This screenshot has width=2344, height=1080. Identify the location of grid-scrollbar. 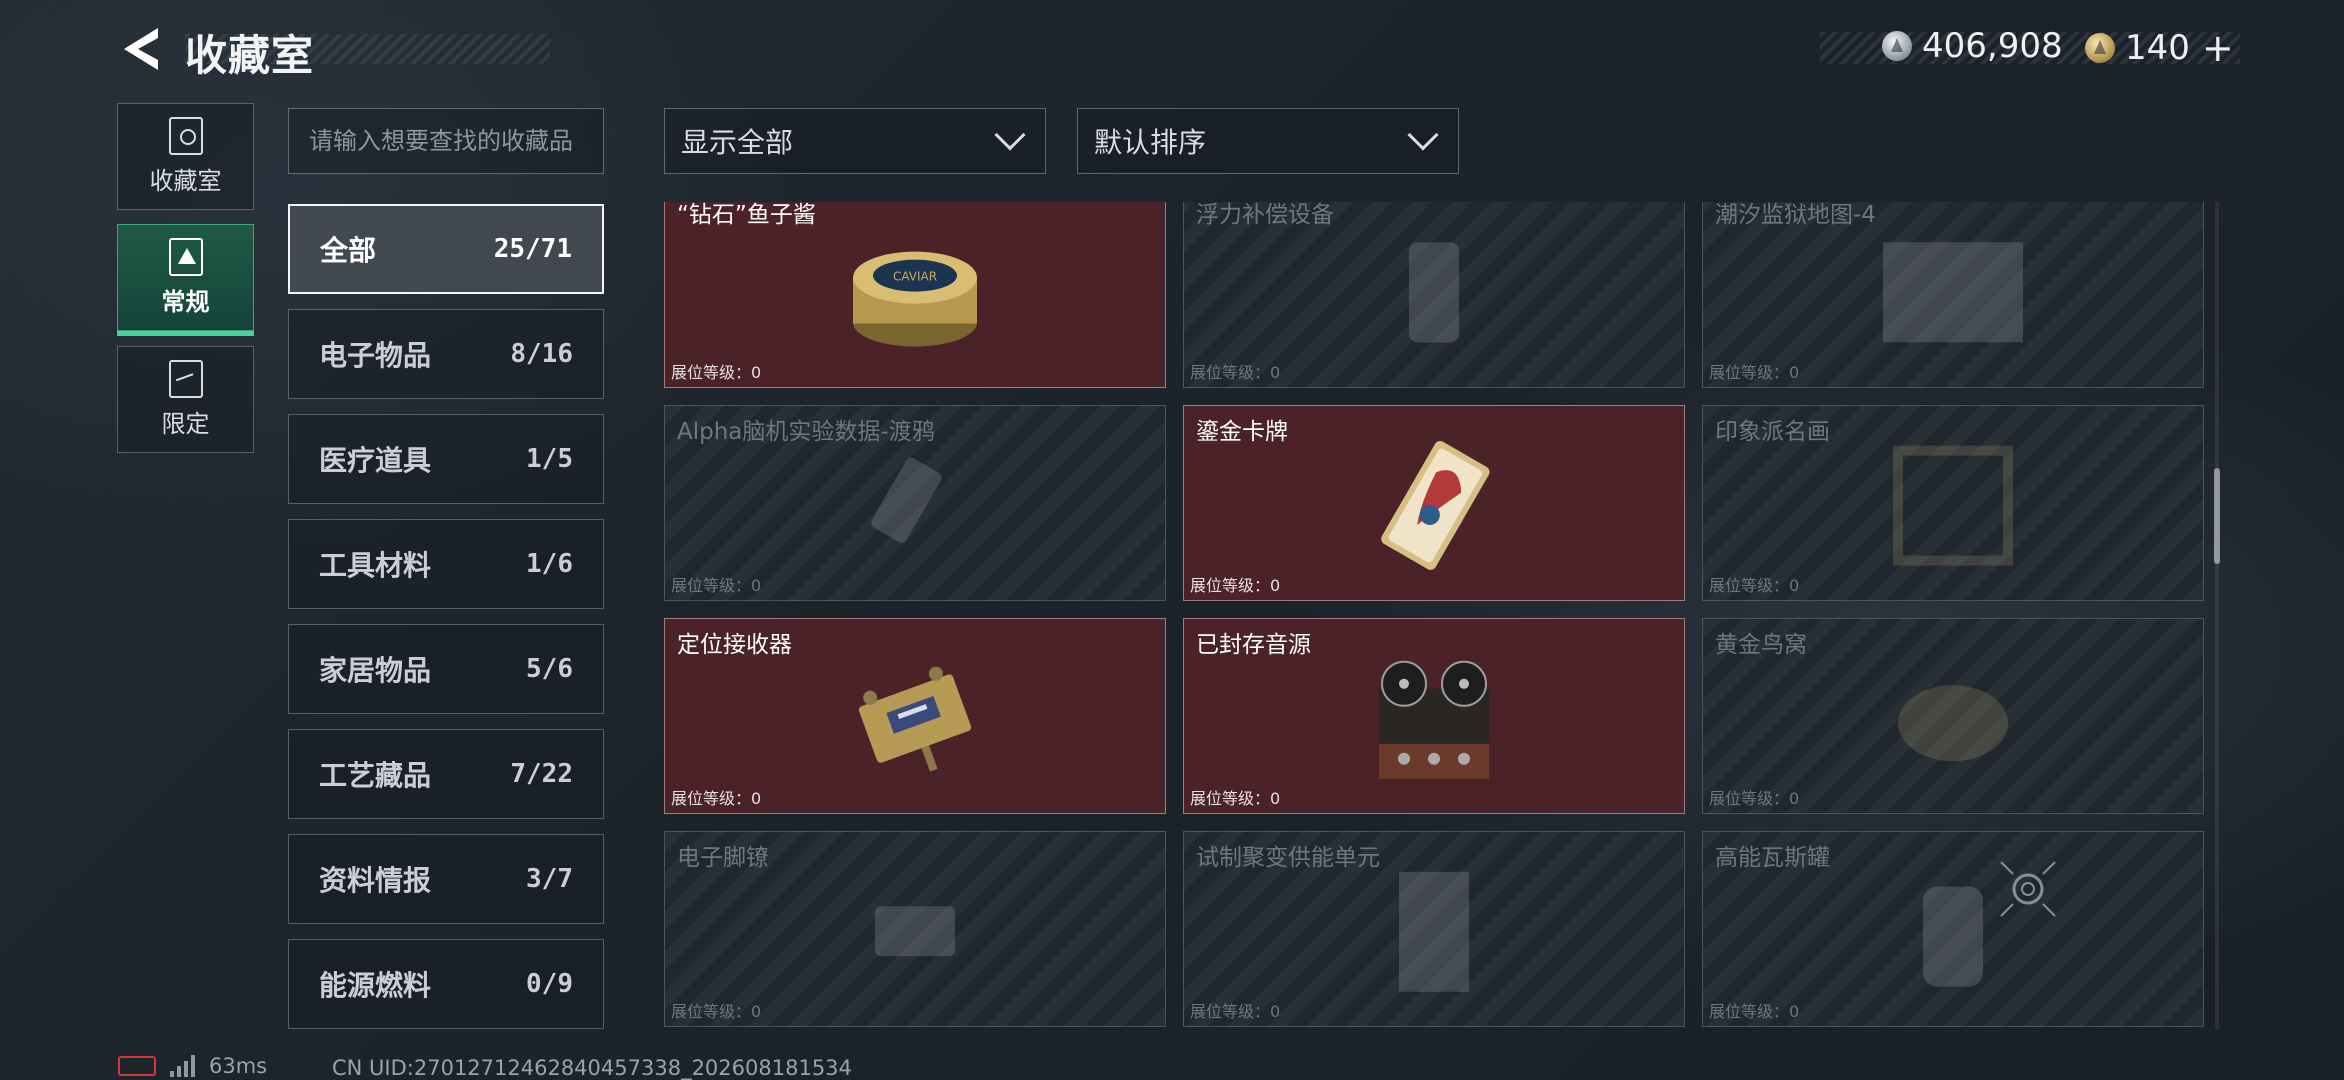
(2217, 616).